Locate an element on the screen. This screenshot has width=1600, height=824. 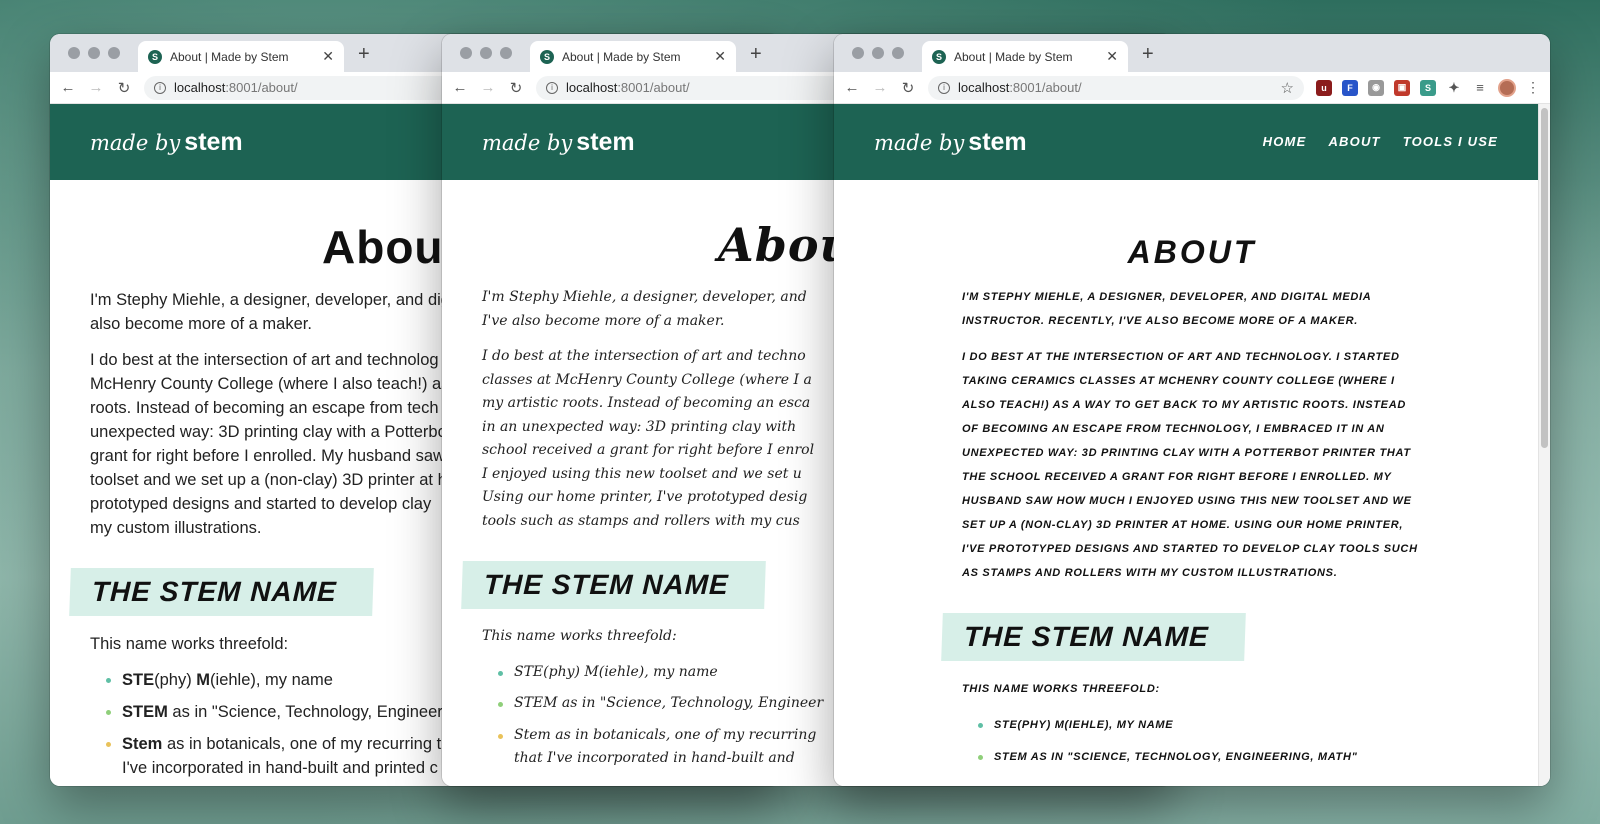
li-text: (phy) is located at coordinates (175, 680).